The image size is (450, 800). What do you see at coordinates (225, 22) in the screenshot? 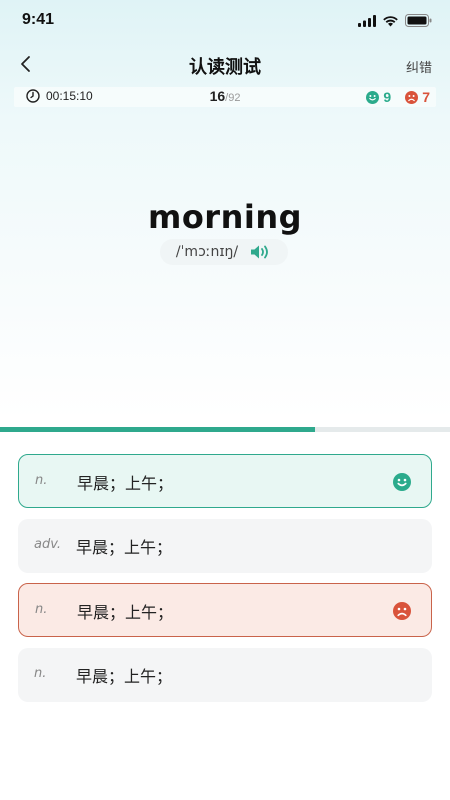
I see `status-bar: 9:41` at bounding box center [225, 22].